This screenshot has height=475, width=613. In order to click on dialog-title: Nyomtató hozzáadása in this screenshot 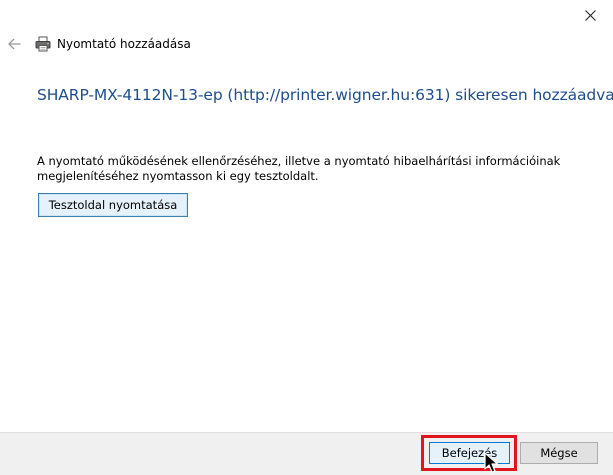, I will do `click(124, 44)`.